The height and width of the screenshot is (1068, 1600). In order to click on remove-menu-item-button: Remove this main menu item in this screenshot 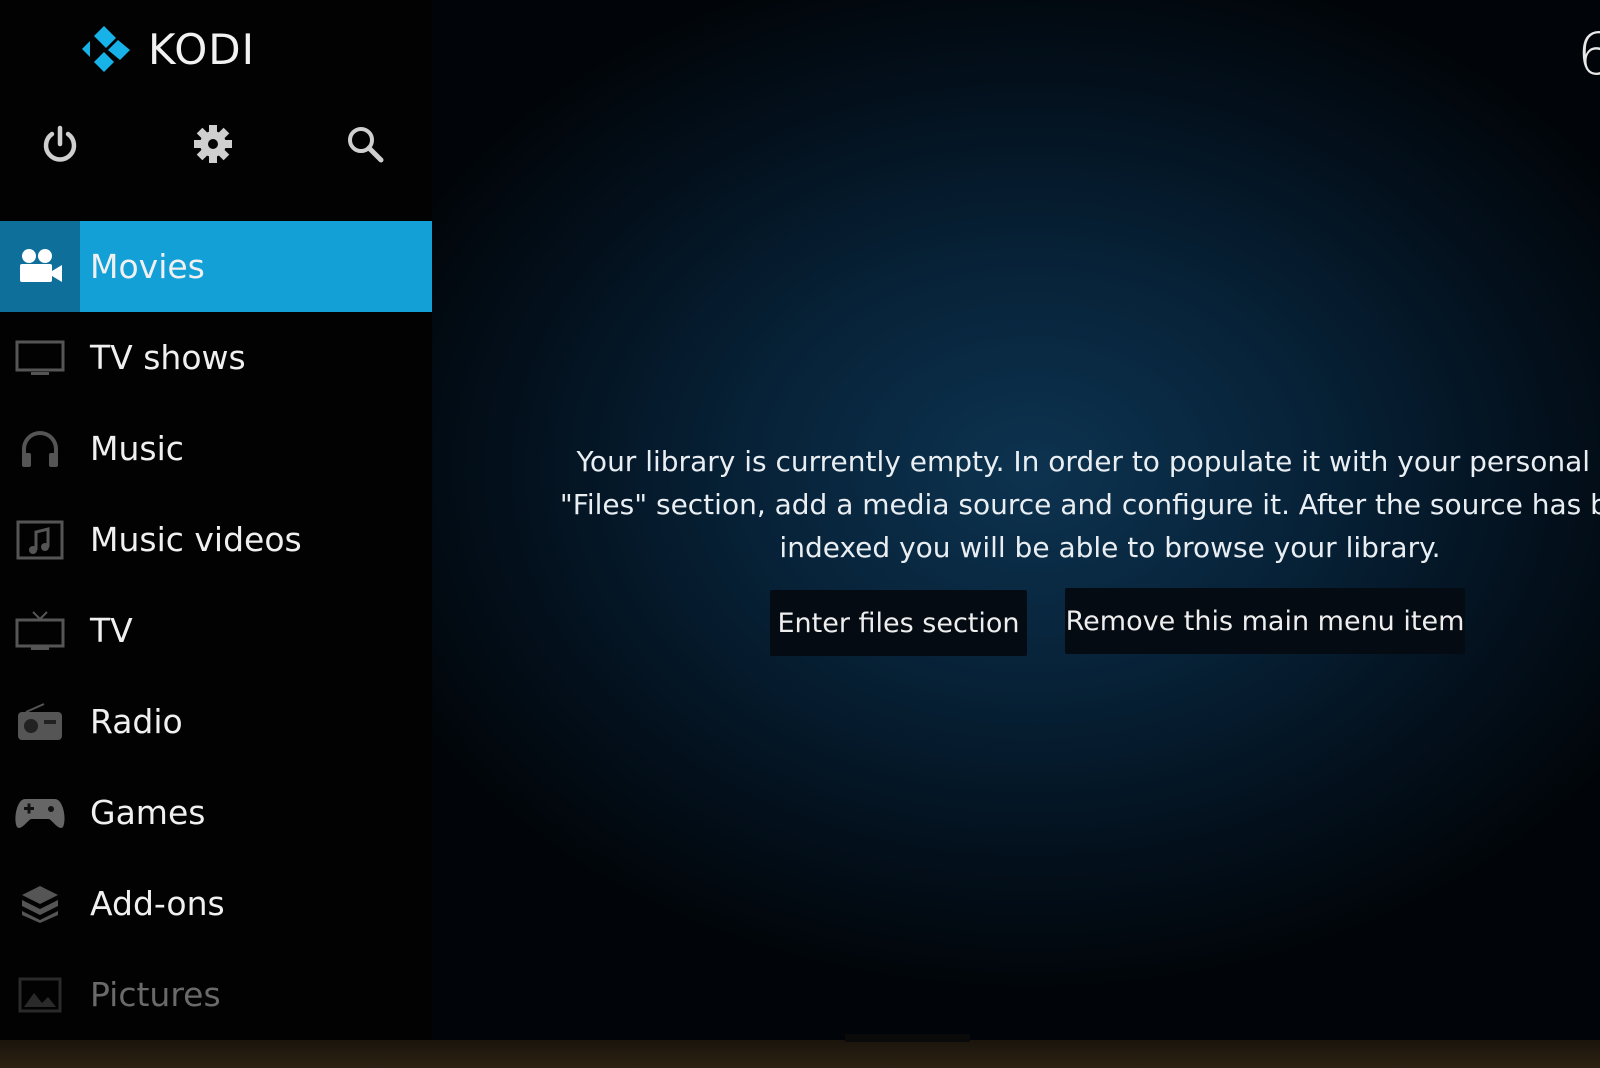, I will do `click(1265, 621)`.